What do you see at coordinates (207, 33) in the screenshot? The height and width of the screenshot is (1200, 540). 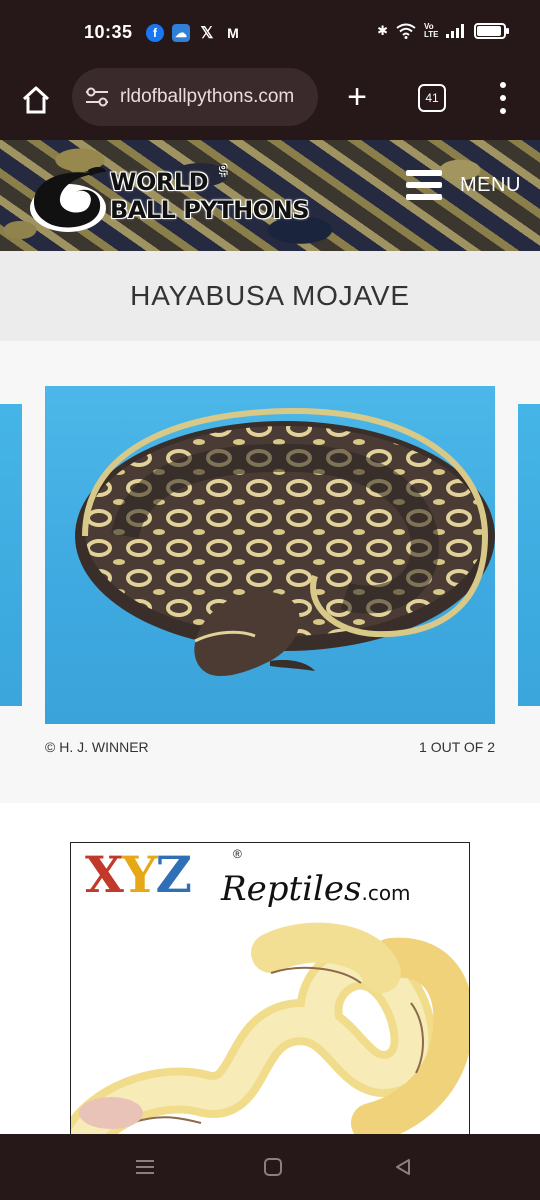 I see `x-icon: 𝕏` at bounding box center [207, 33].